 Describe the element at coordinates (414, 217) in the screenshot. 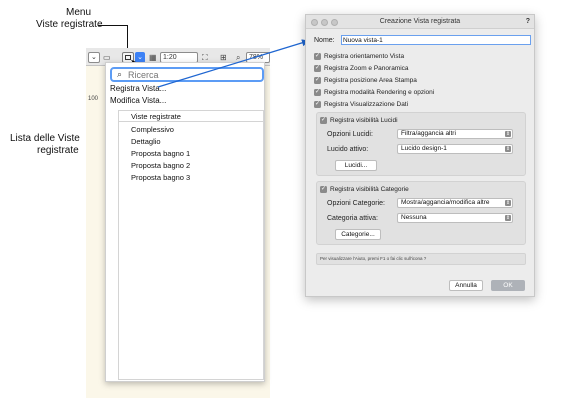

I see `select-value: Nessuna` at that location.